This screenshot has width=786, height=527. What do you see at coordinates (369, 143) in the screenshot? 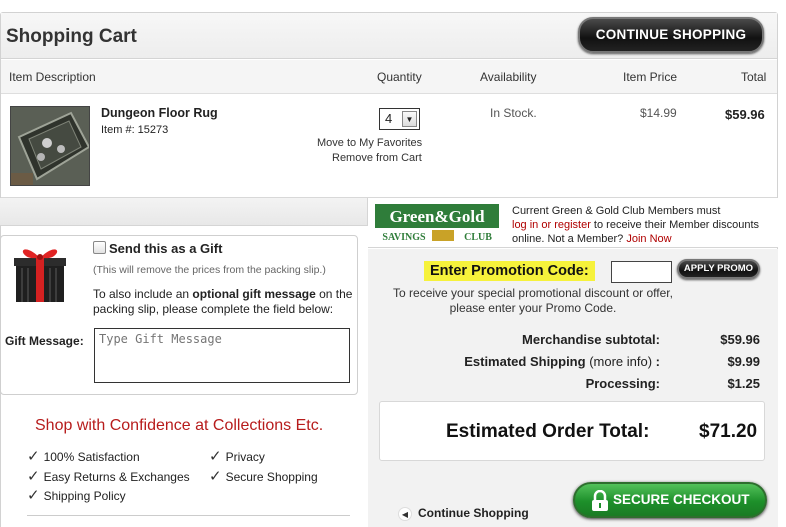
I see `move-to-favorites-link: Move to My Favorites` at bounding box center [369, 143].